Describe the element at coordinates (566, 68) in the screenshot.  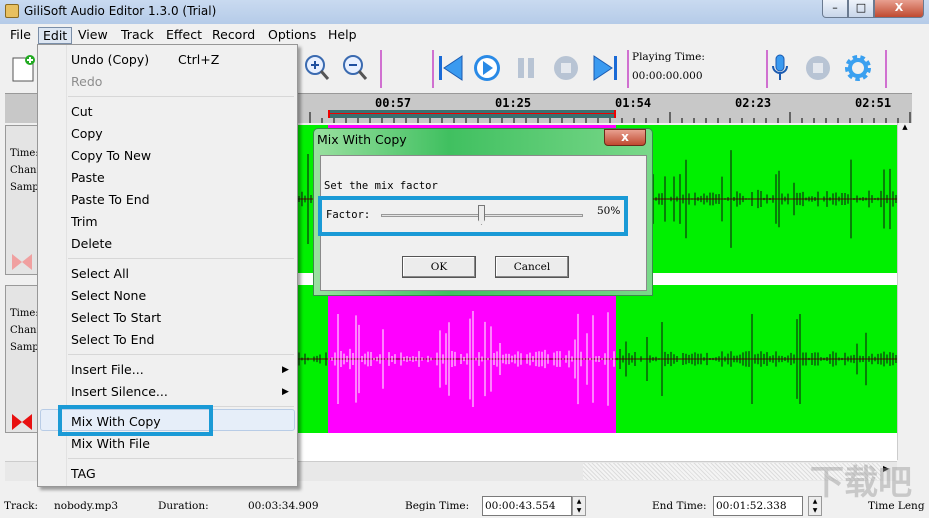
I see `stop-icon` at that location.